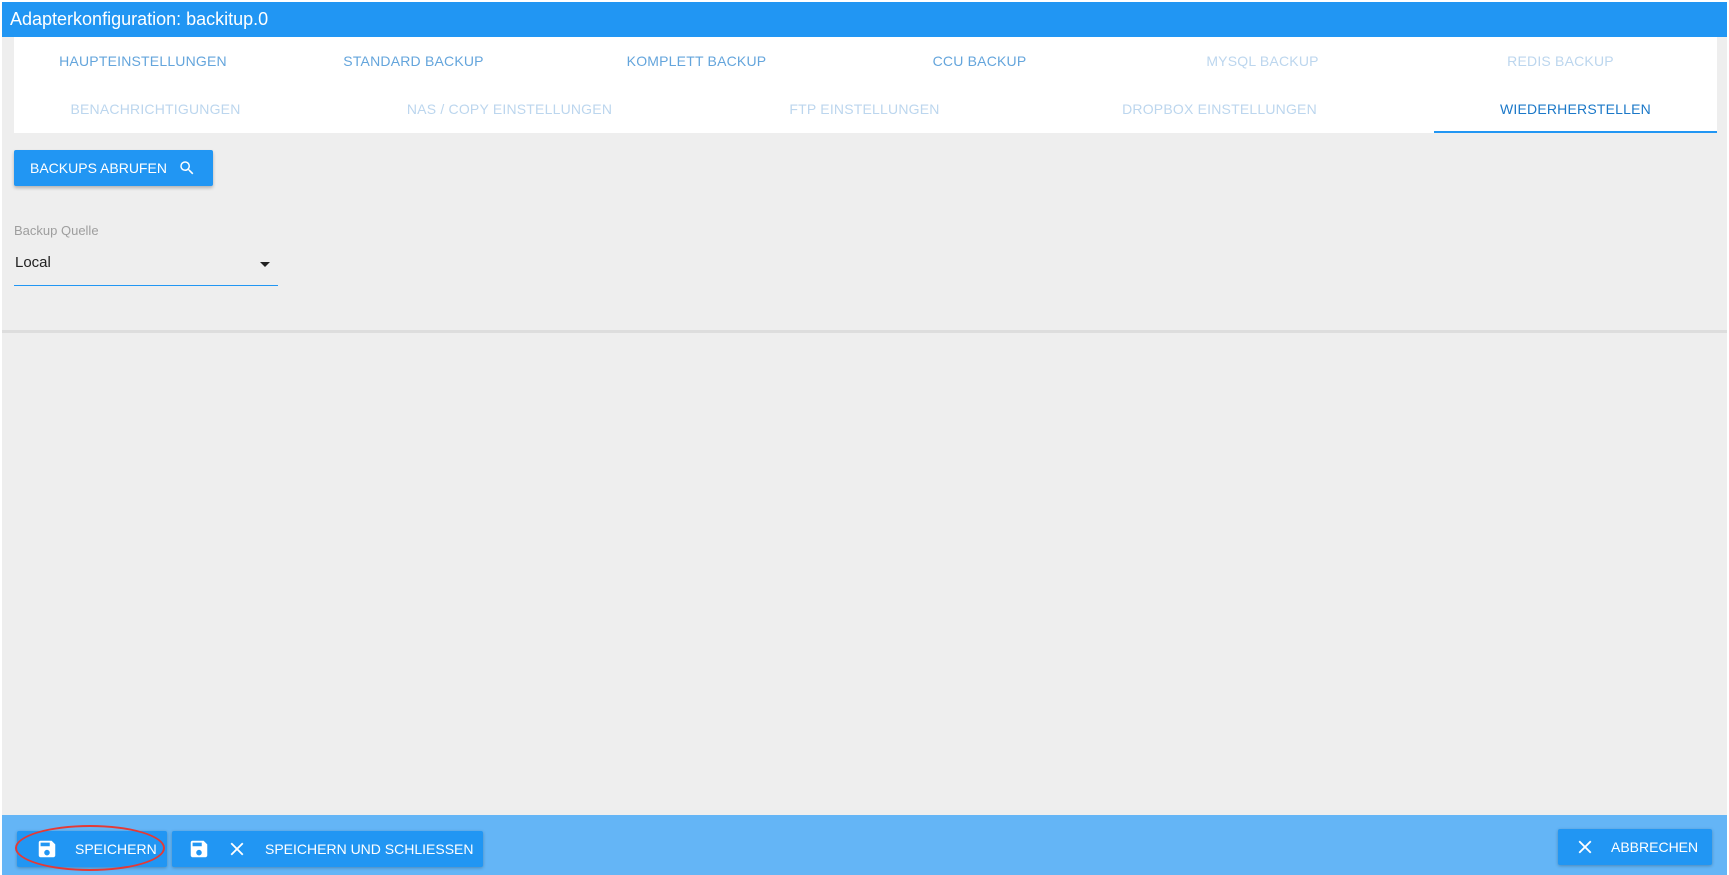  What do you see at coordinates (369, 849) in the screenshot?
I see `save-and-close-label: SPEICHERN UND SCHLIESSEN` at bounding box center [369, 849].